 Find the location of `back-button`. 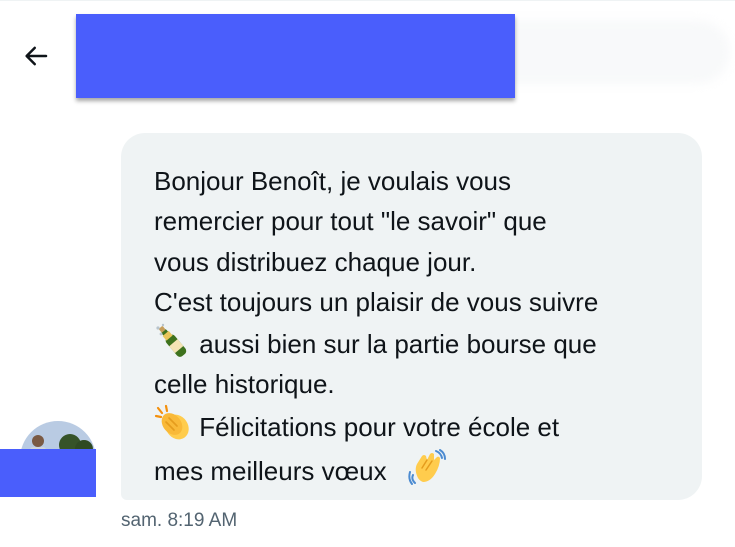

back-button is located at coordinates (36, 56).